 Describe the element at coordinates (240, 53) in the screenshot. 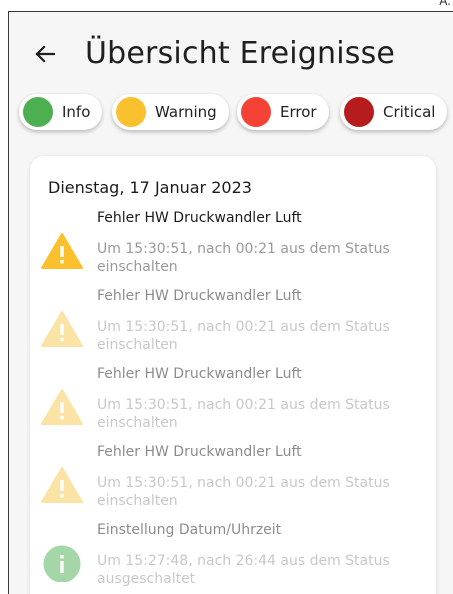

I see `page-title: Übersicht Ereignisse` at that location.